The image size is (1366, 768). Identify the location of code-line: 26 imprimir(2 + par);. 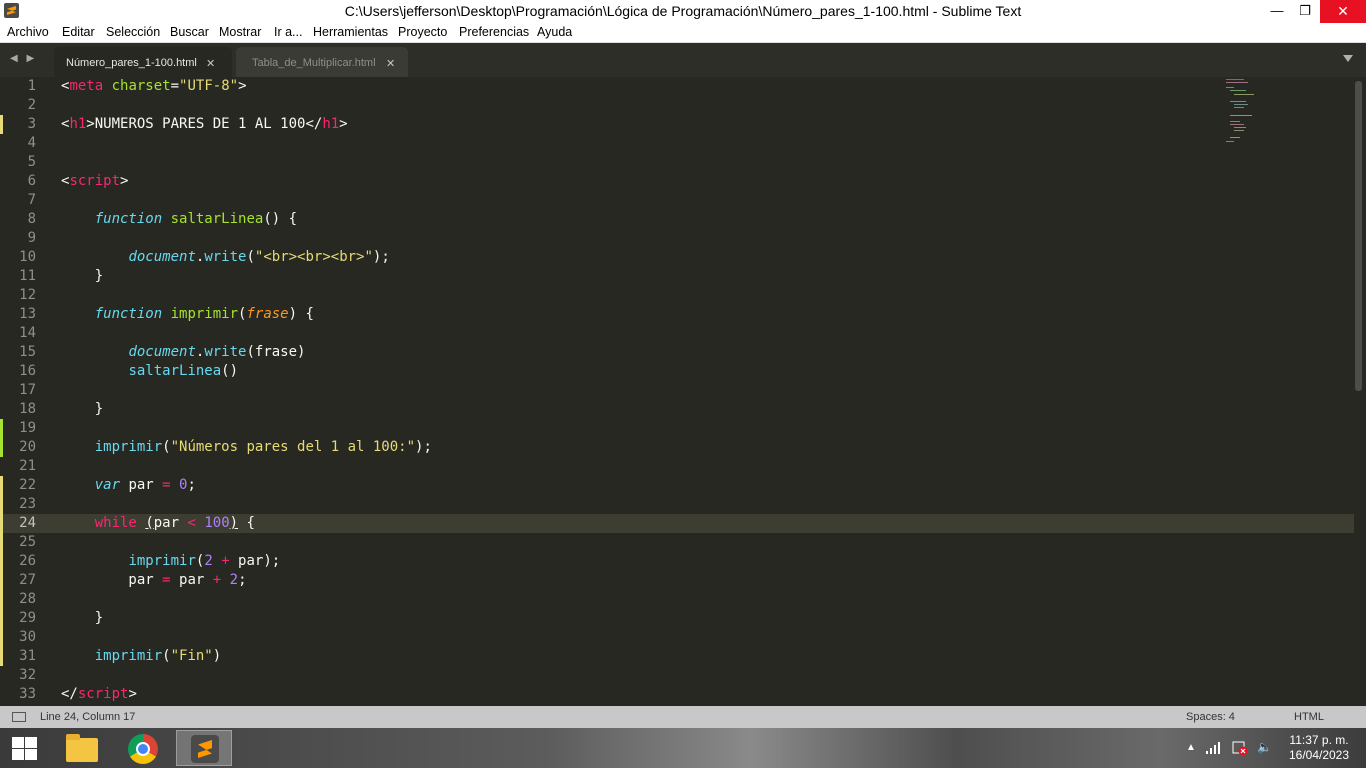
(677, 561).